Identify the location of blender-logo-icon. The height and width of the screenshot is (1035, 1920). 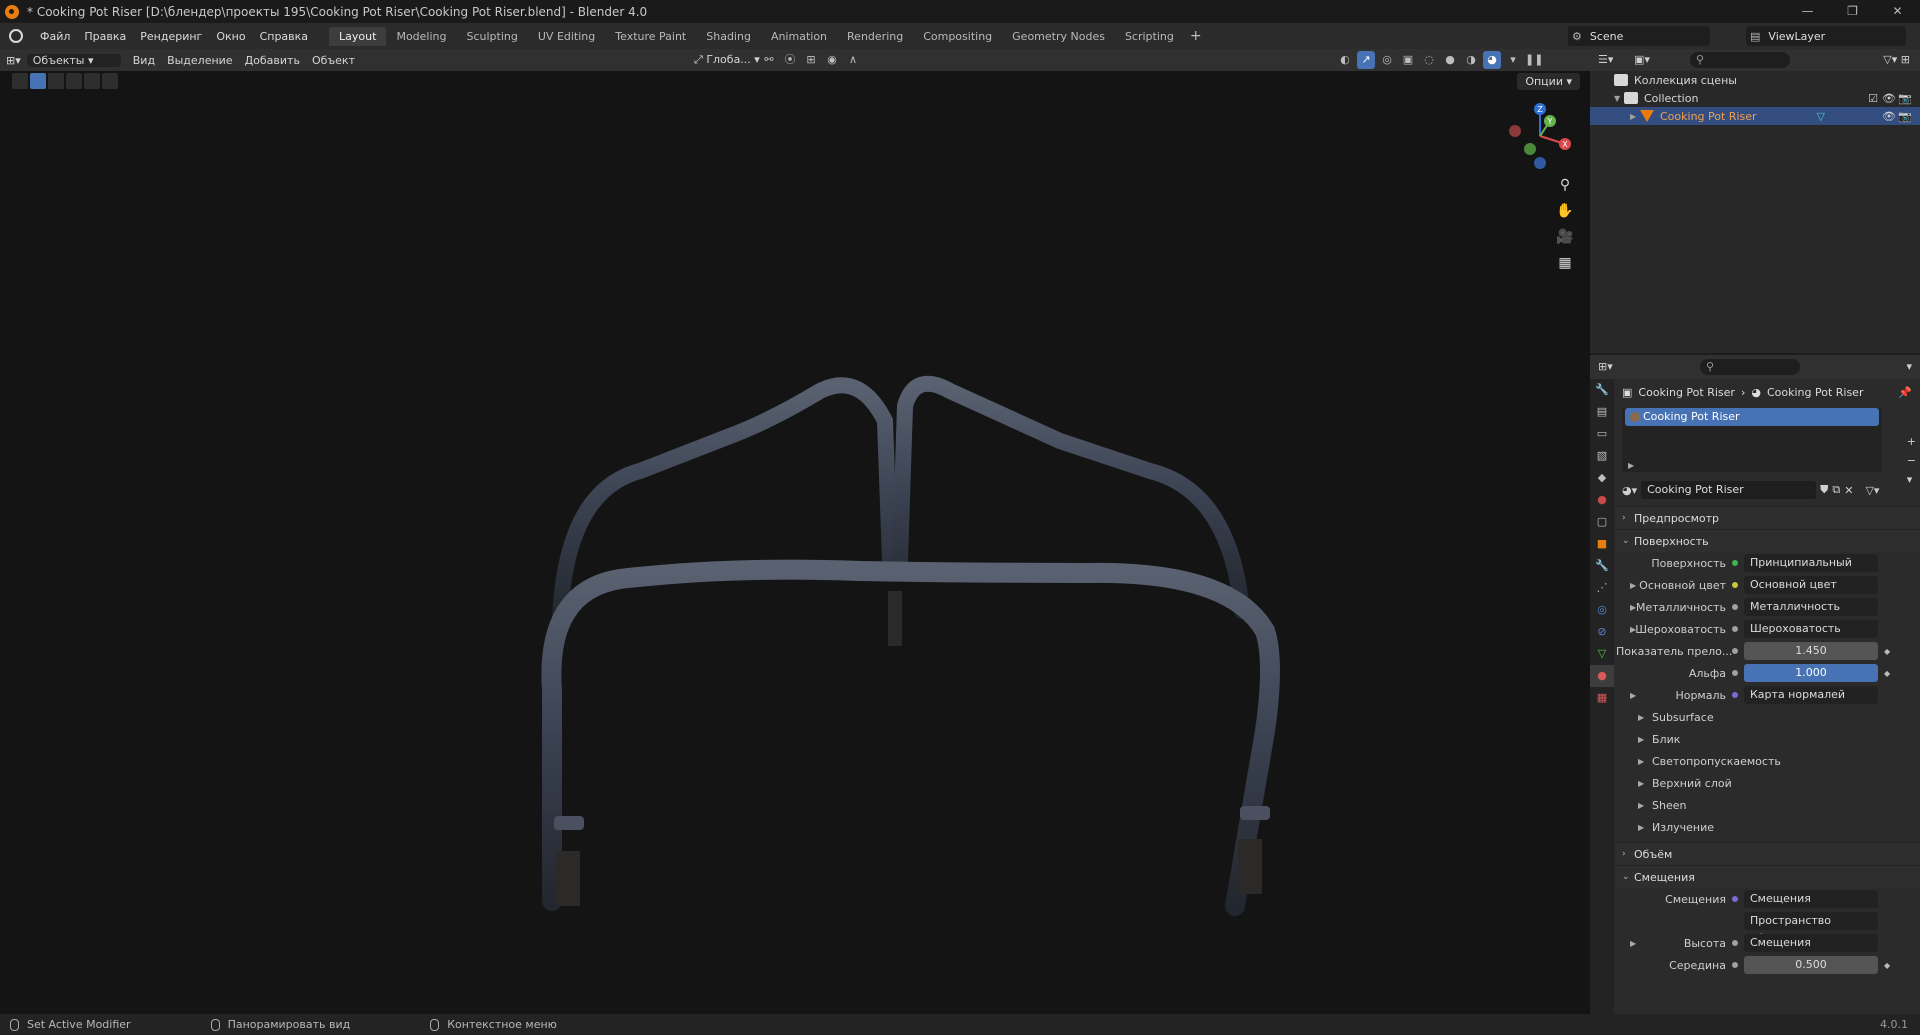
(16, 36).